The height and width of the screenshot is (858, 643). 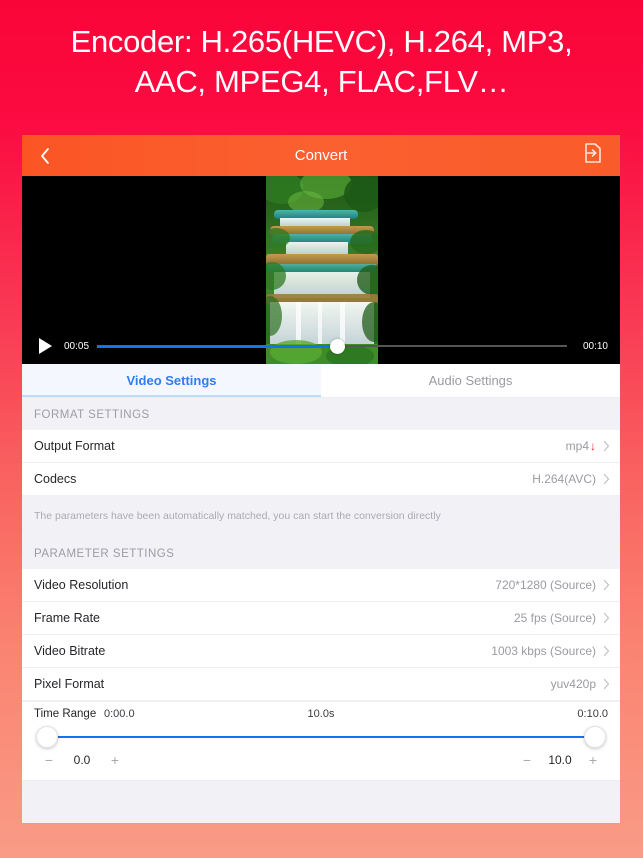 I want to click on chevron-left-icon, so click(x=45, y=156).